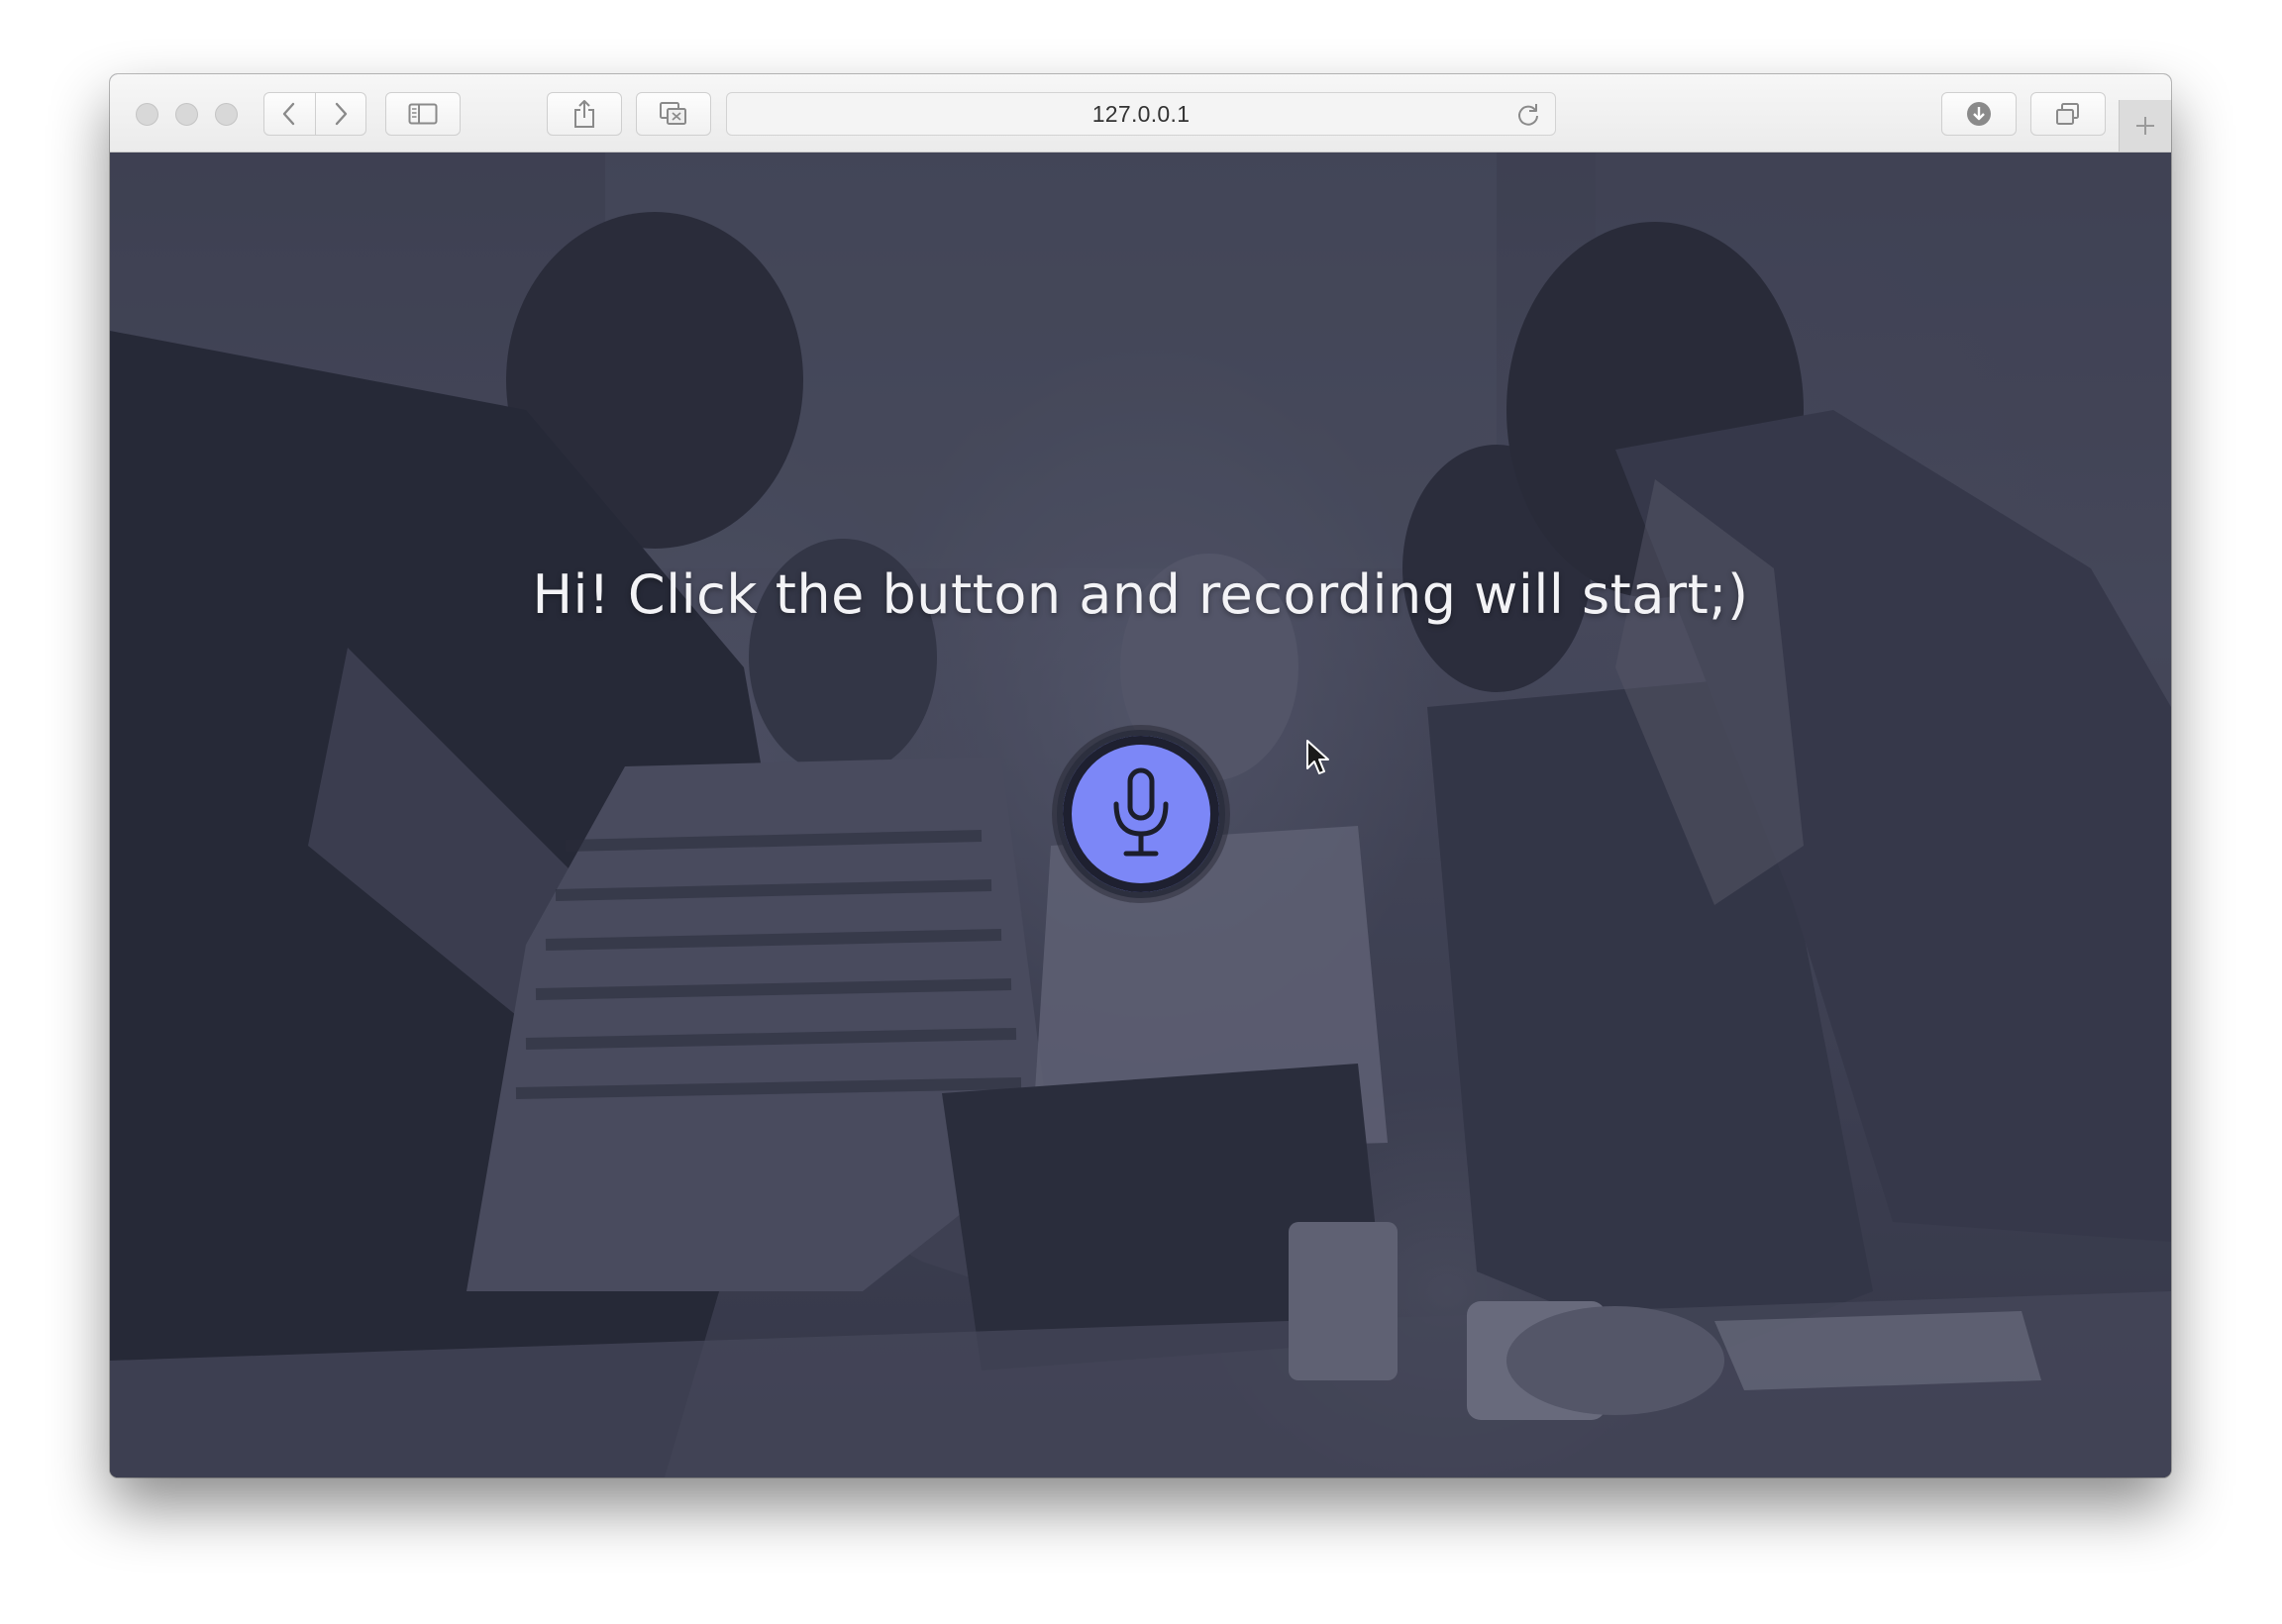  I want to click on sidebar-button, so click(423, 114).